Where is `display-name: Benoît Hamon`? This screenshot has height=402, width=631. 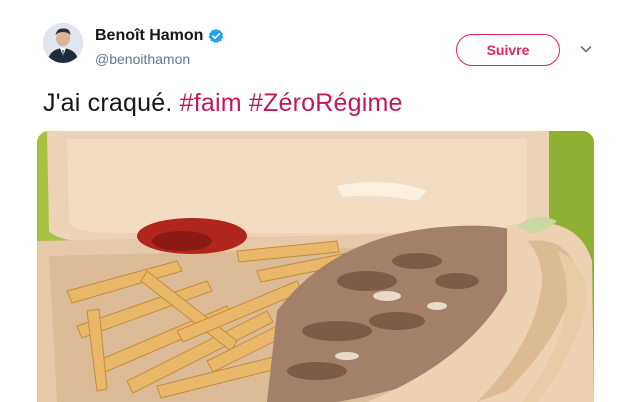 display-name: Benoît Hamon is located at coordinates (149, 36).